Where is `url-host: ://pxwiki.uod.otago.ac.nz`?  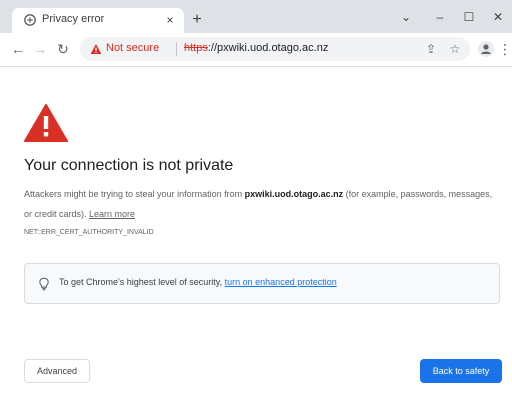
url-host: ://pxwiki.uod.otago.ac.nz is located at coordinates (268, 48).